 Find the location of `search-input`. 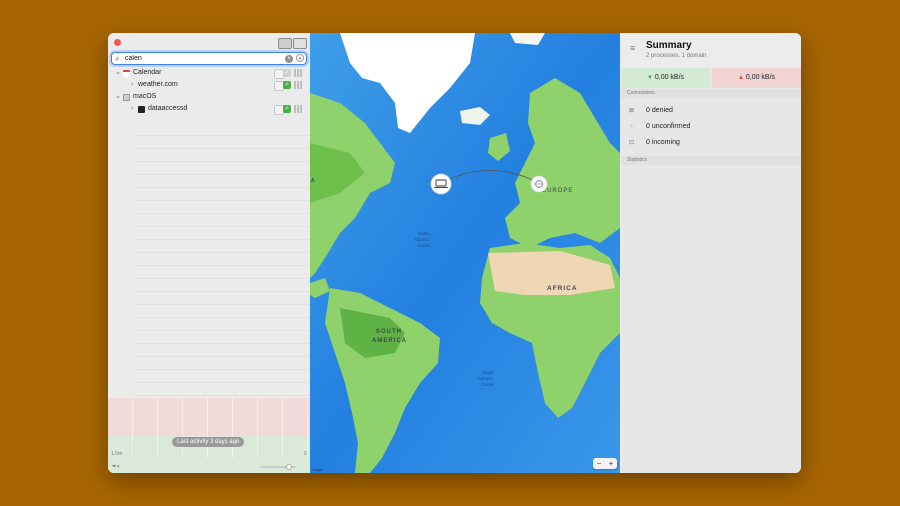

search-input is located at coordinates (200, 58).